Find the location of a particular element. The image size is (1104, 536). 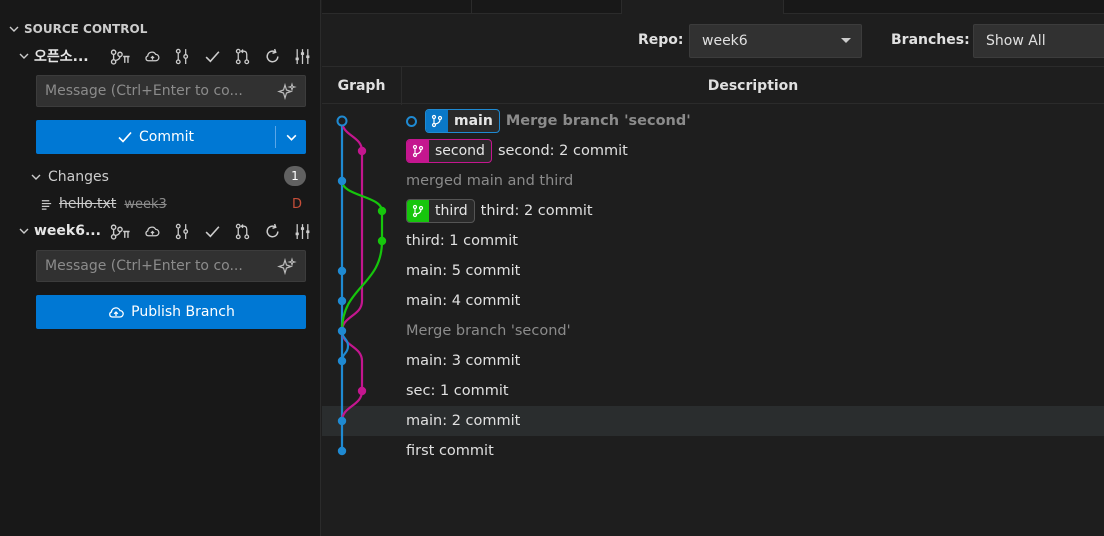

branch-ref-label: second is located at coordinates (460, 151).